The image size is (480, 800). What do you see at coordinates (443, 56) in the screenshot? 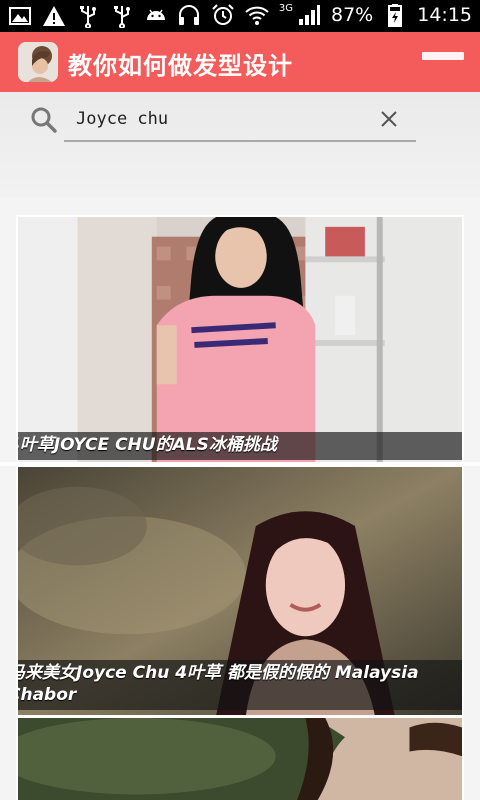
I see `menu-icon` at bounding box center [443, 56].